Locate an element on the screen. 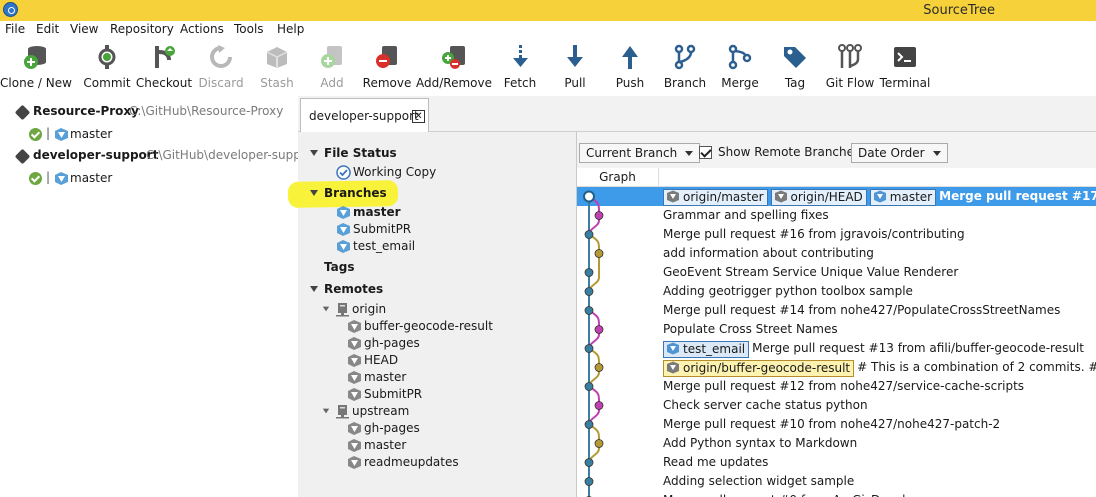 The height and width of the screenshot is (497, 1096). upstream-branch-gh-pages: gh-pages is located at coordinates (383, 429).